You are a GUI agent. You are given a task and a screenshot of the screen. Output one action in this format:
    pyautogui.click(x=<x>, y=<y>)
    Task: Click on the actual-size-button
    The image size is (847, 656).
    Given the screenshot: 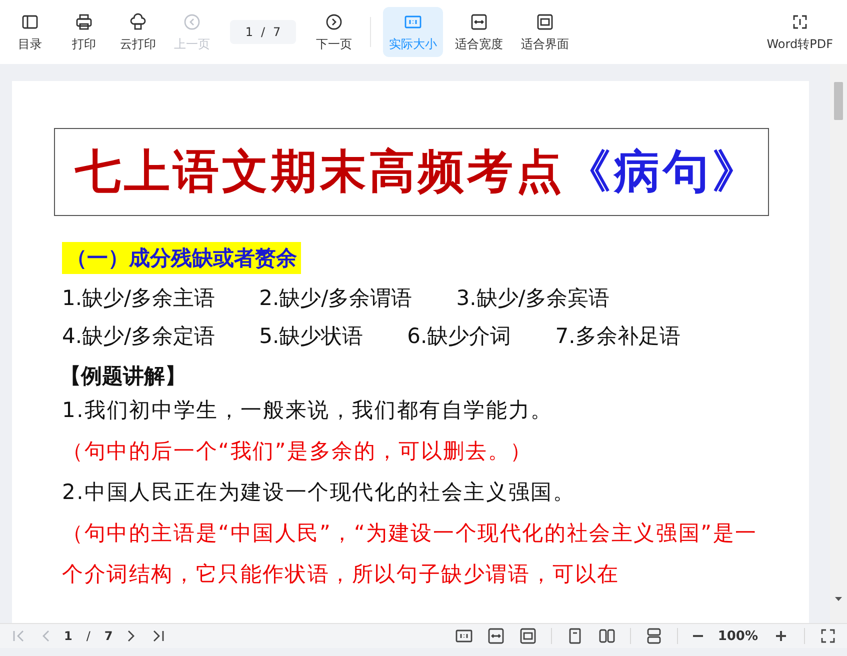 What is the action you would take?
    pyautogui.click(x=463, y=636)
    